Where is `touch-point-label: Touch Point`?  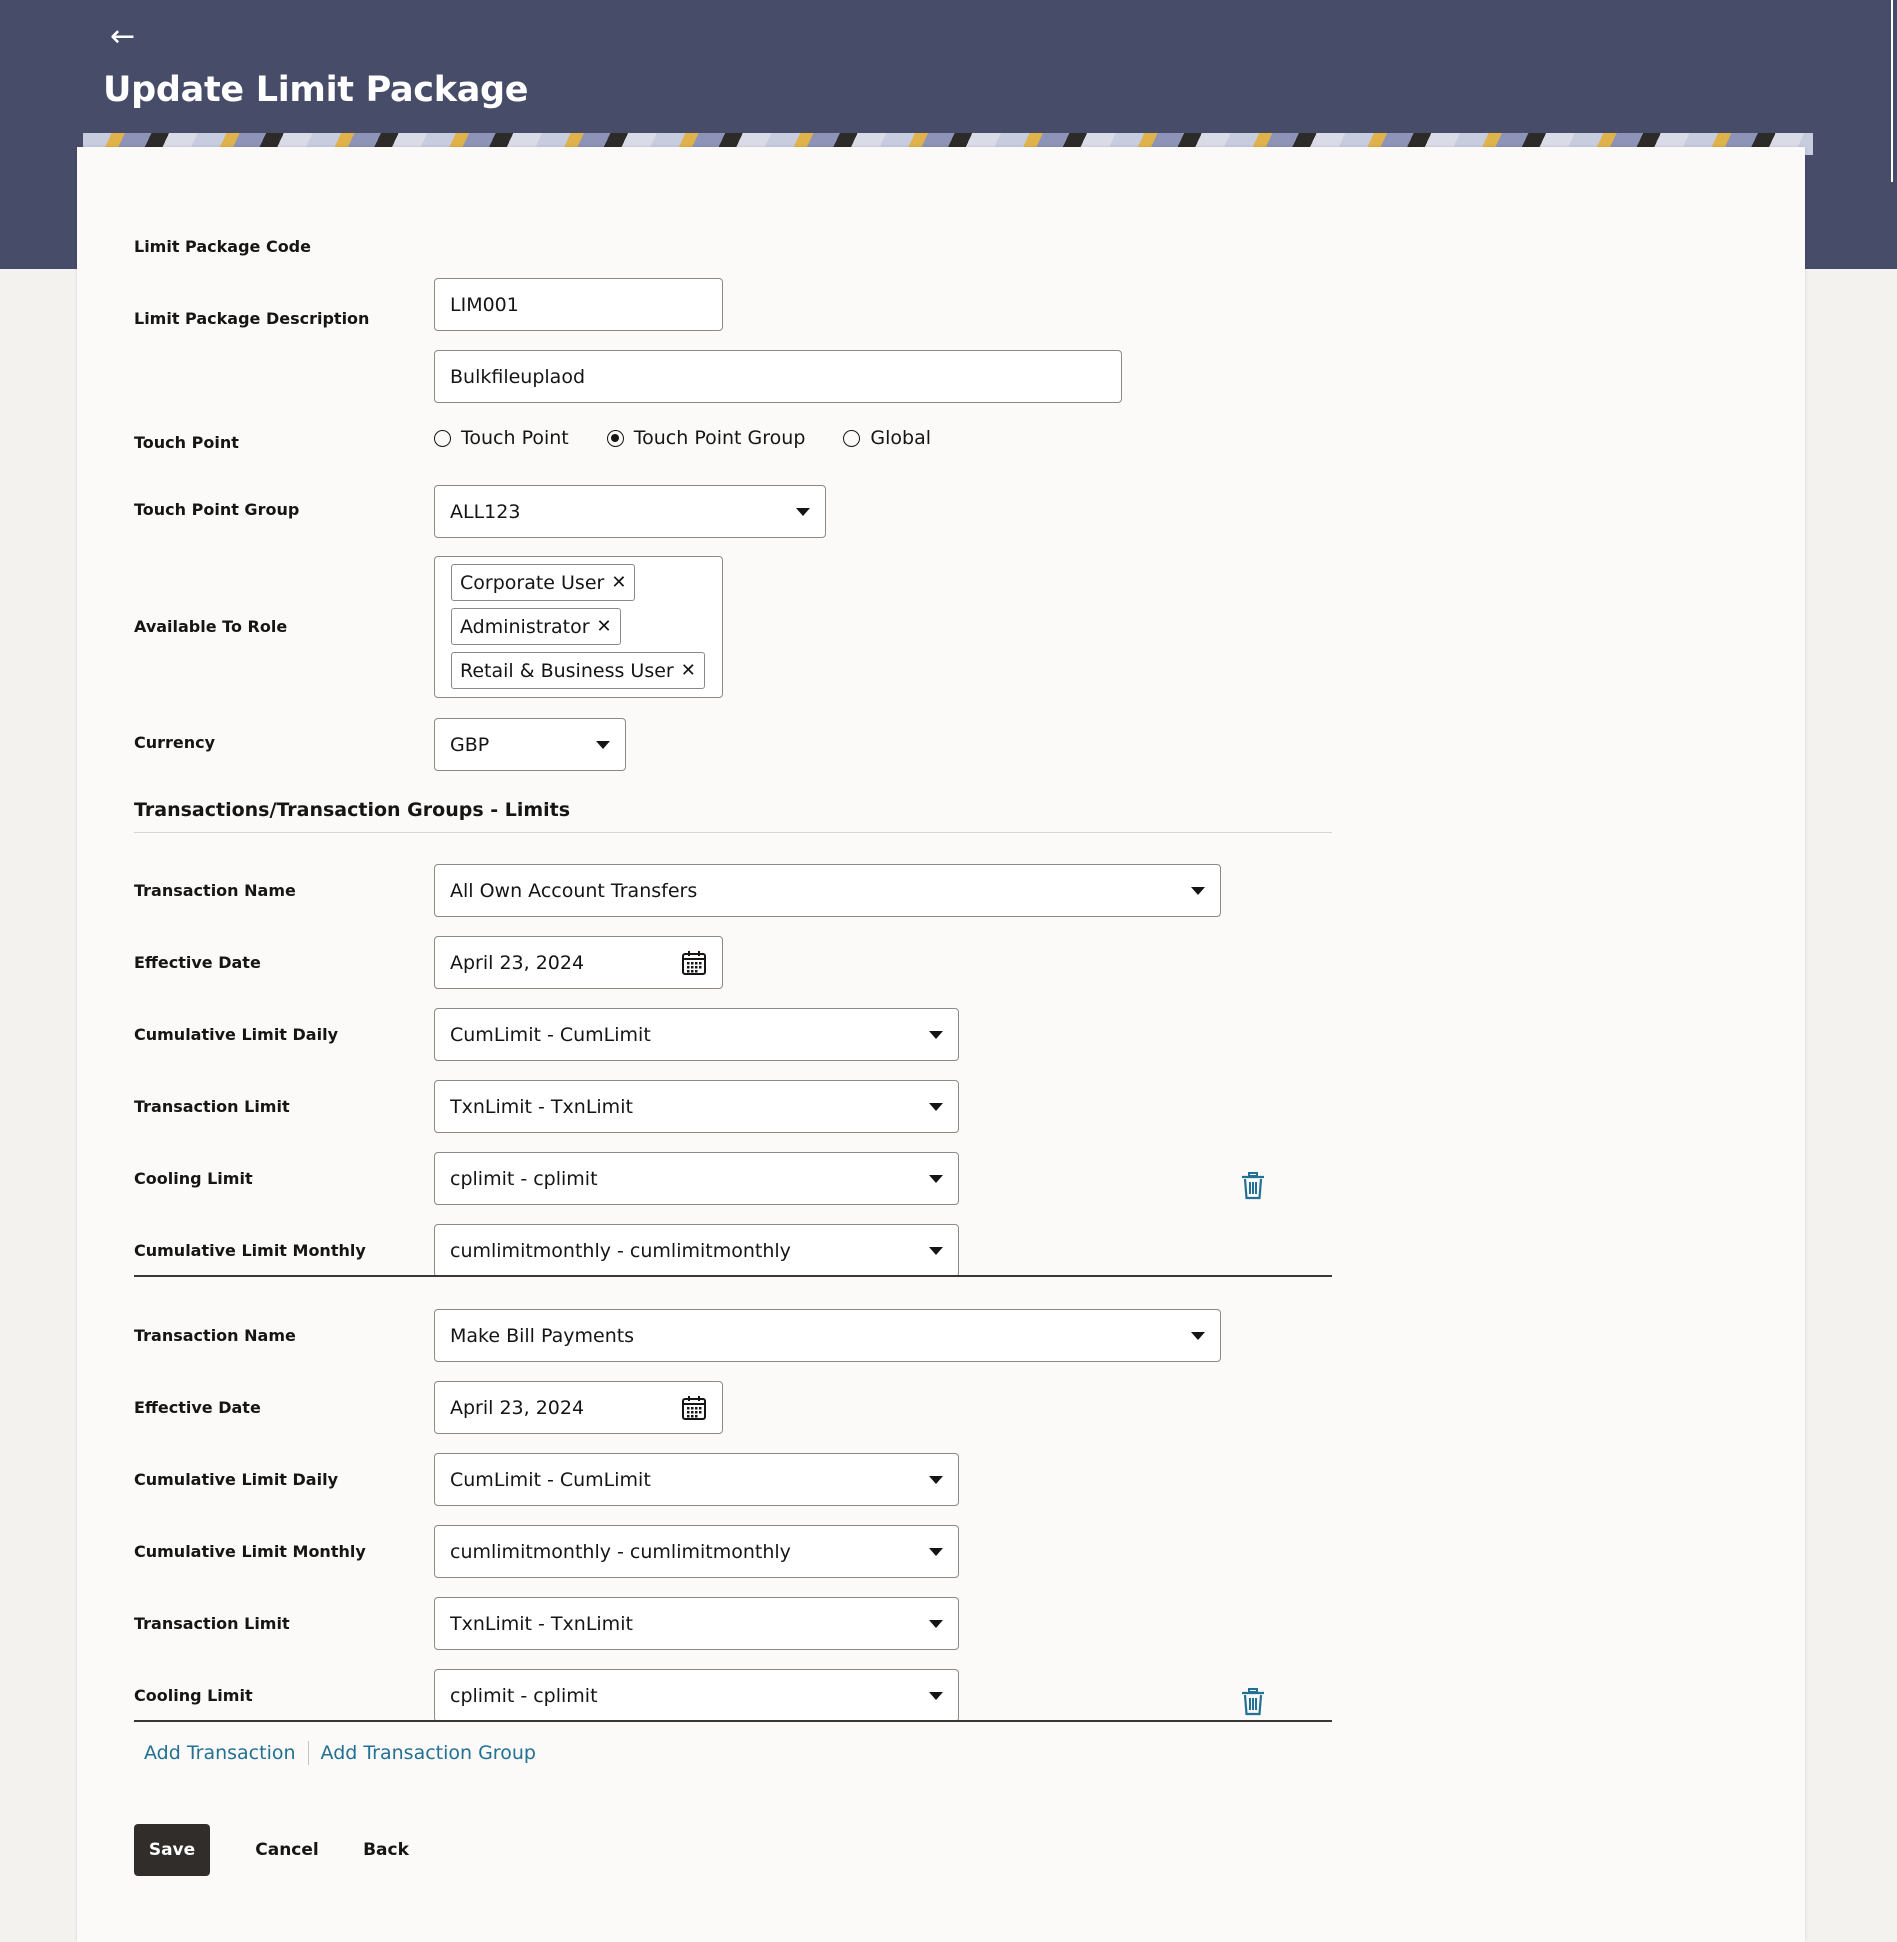 touch-point-label: Touch Point is located at coordinates (186, 442).